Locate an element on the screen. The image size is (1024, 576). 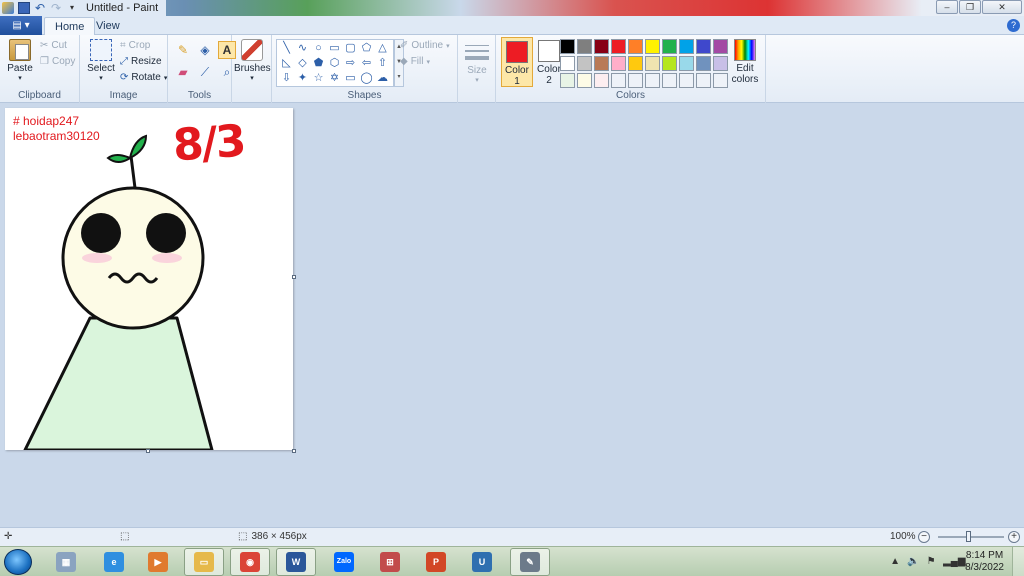
right-triangle-shape-icon: ◺ is located at coordinates (286, 63).